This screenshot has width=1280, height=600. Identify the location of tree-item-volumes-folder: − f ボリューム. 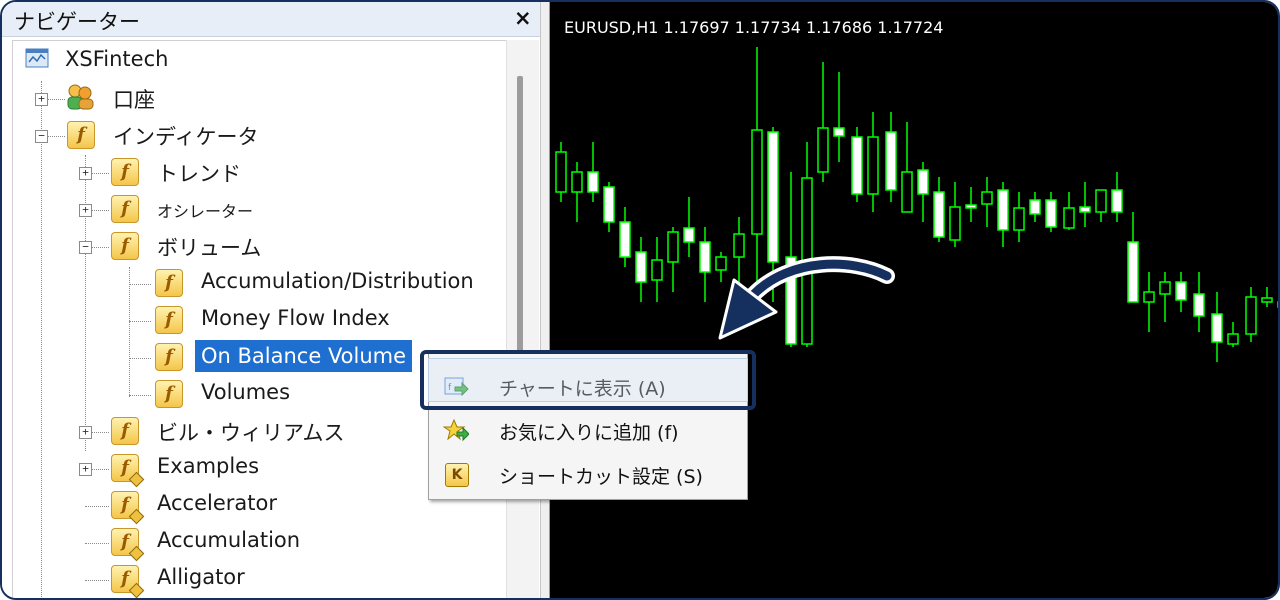
(207, 245).